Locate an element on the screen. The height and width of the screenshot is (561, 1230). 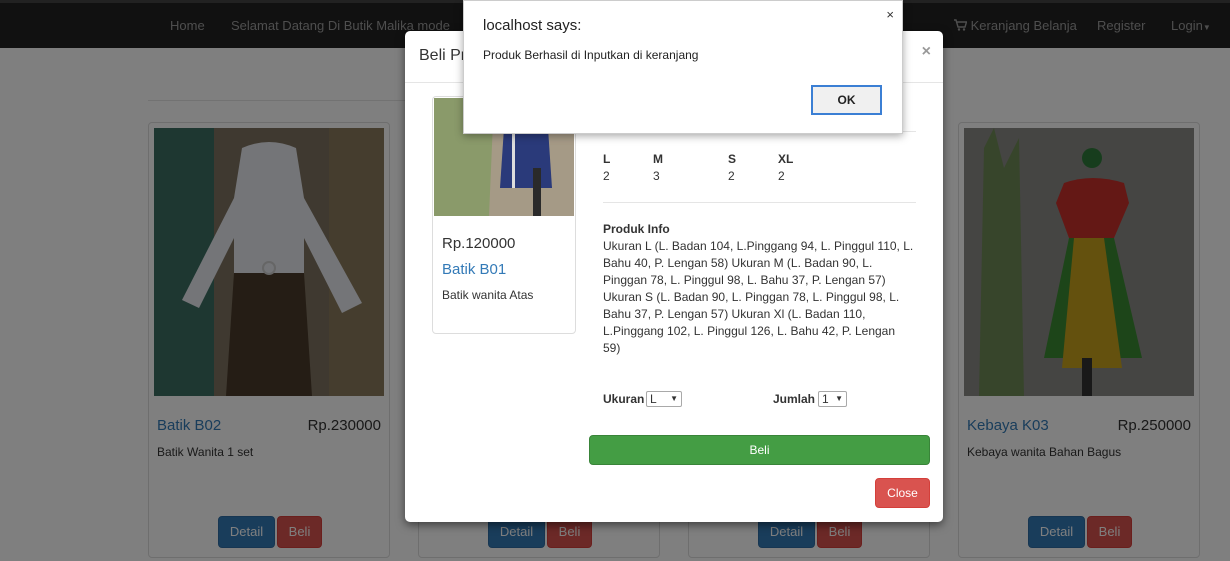
size-select-value: L is located at coordinates (653, 399).